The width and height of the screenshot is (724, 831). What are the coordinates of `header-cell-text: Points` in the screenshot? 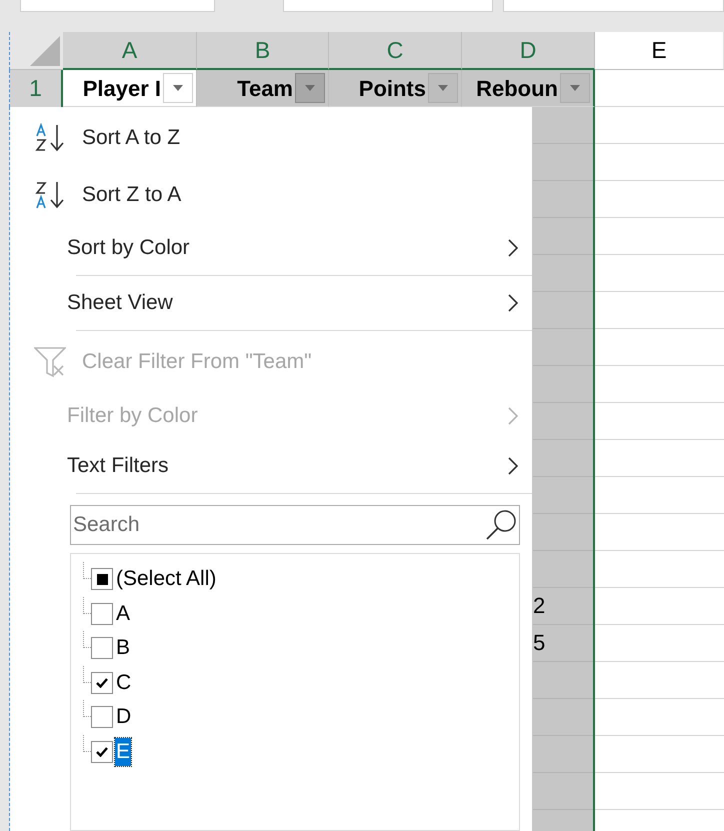 It's located at (392, 88).